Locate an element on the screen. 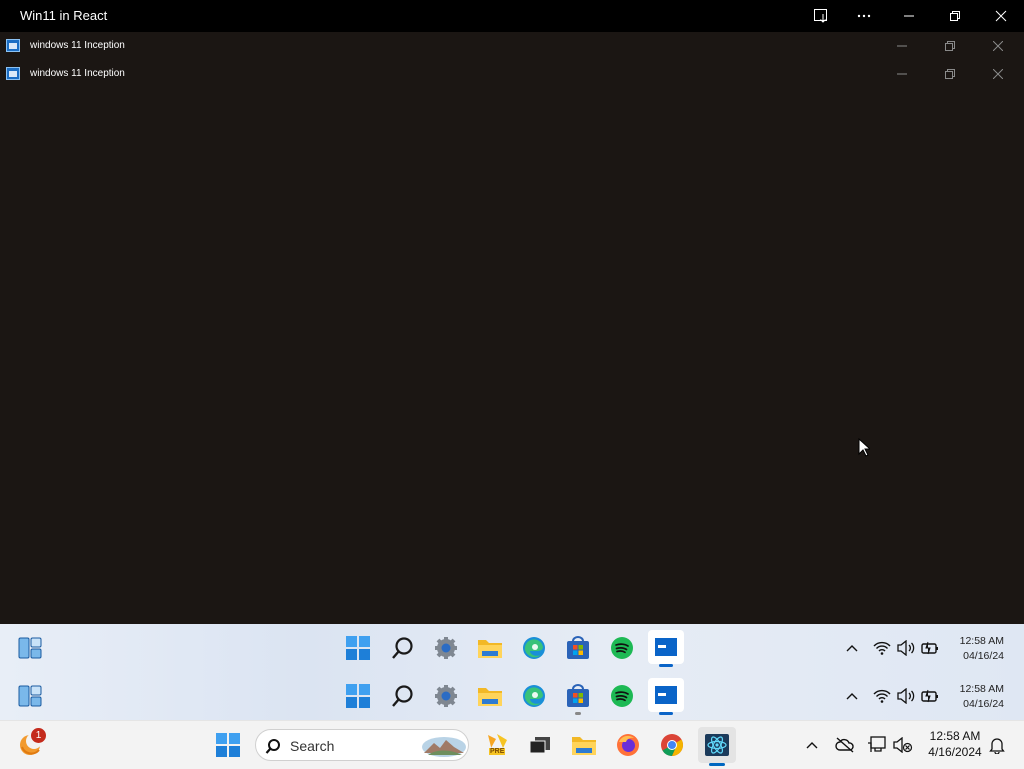  onedrive-button is located at coordinates (845, 745).